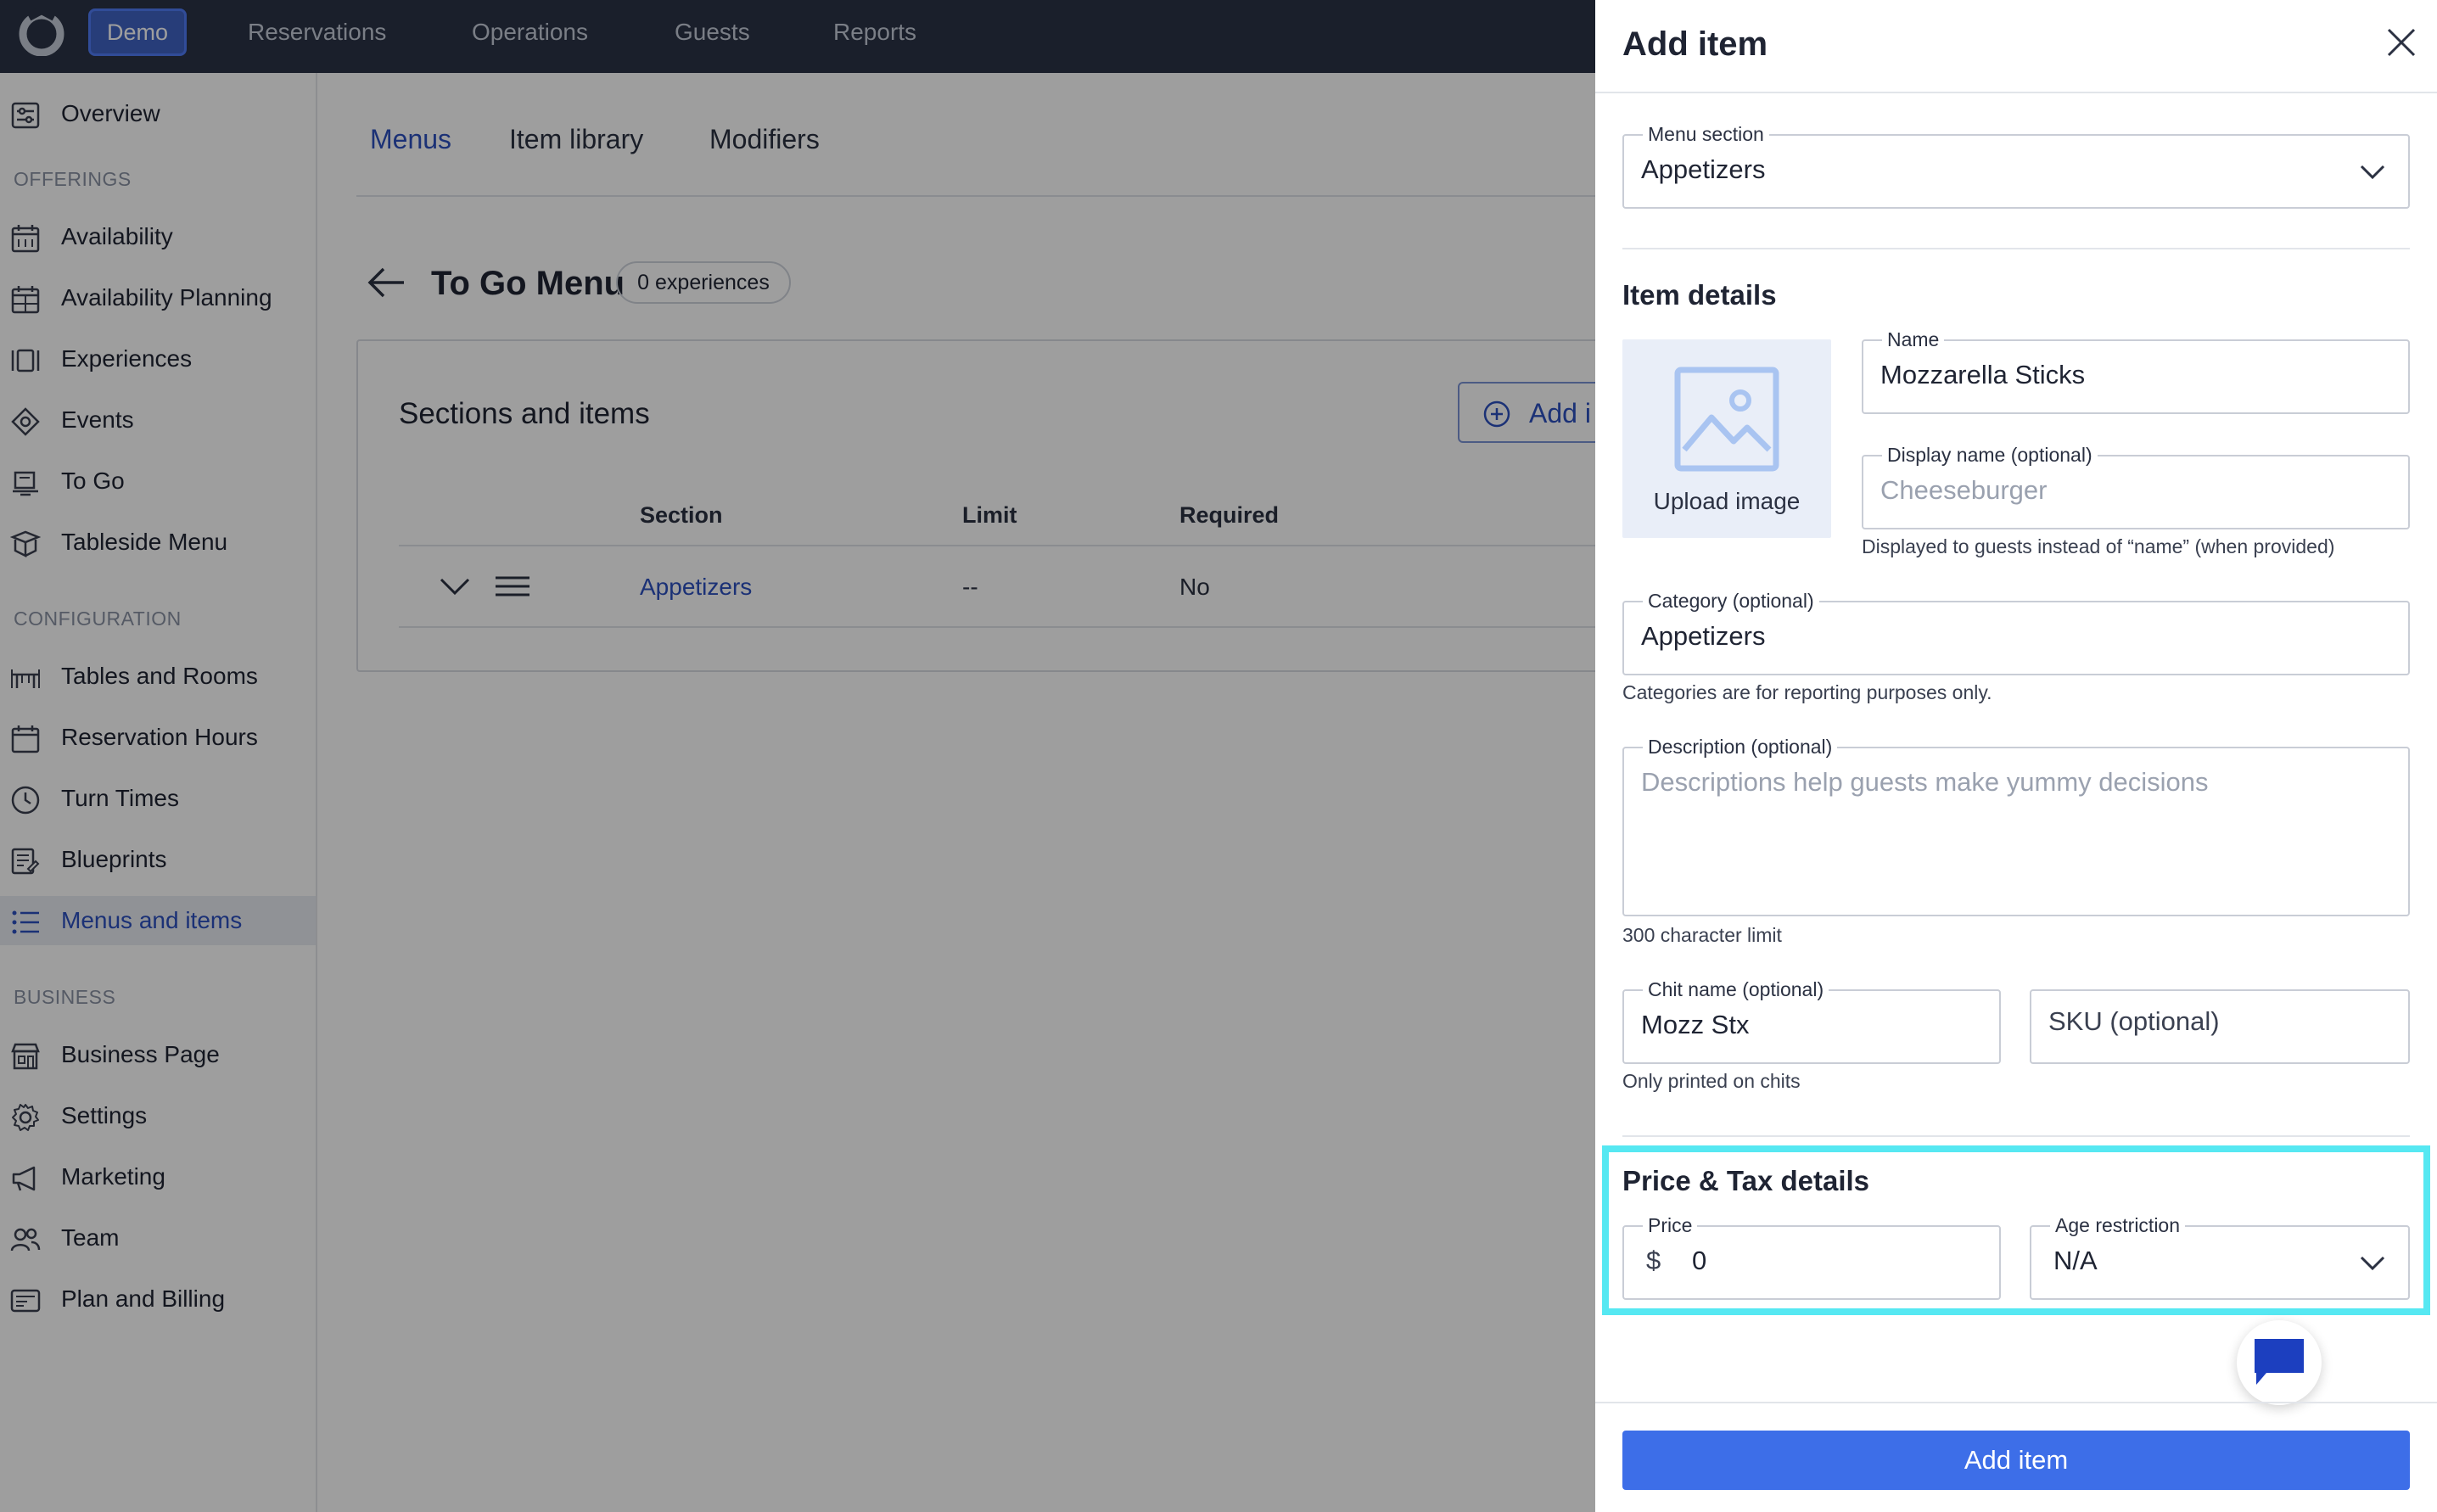 Image resolution: width=2437 pixels, height=1512 pixels. Describe the element at coordinates (2075, 1260) in the screenshot. I see `age-restriction-value: N/A` at that location.